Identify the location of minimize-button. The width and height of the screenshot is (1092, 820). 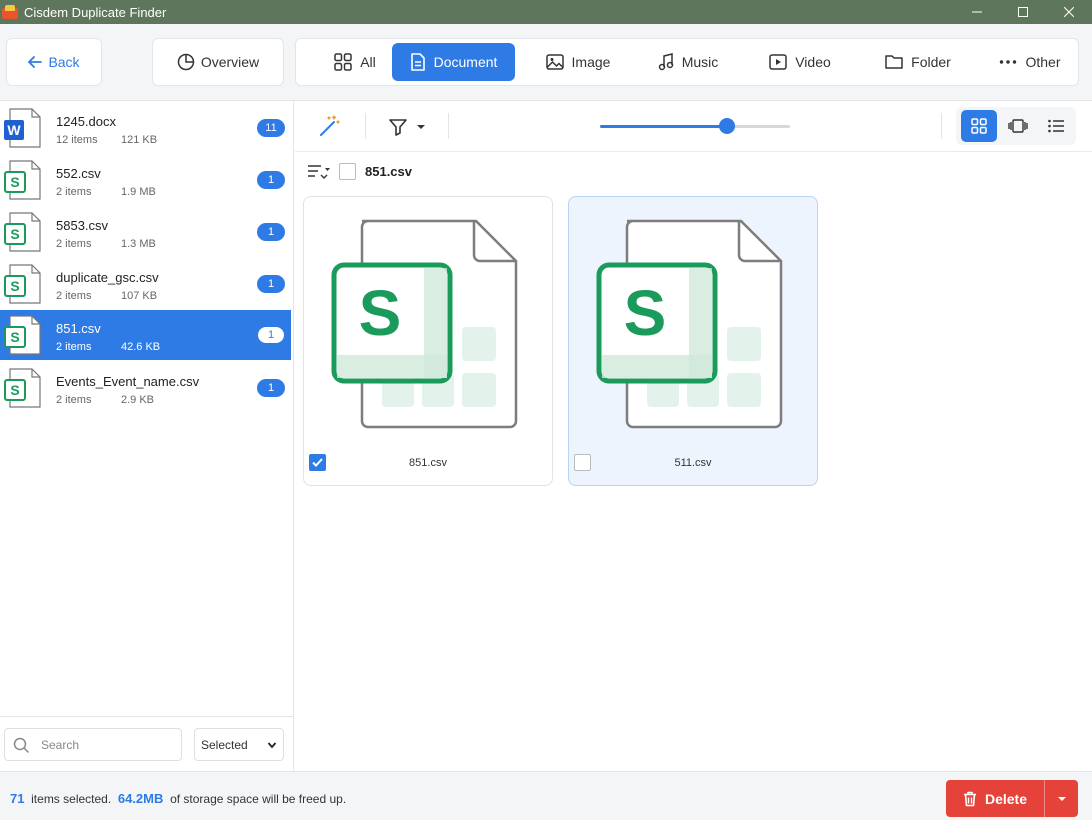
(977, 12).